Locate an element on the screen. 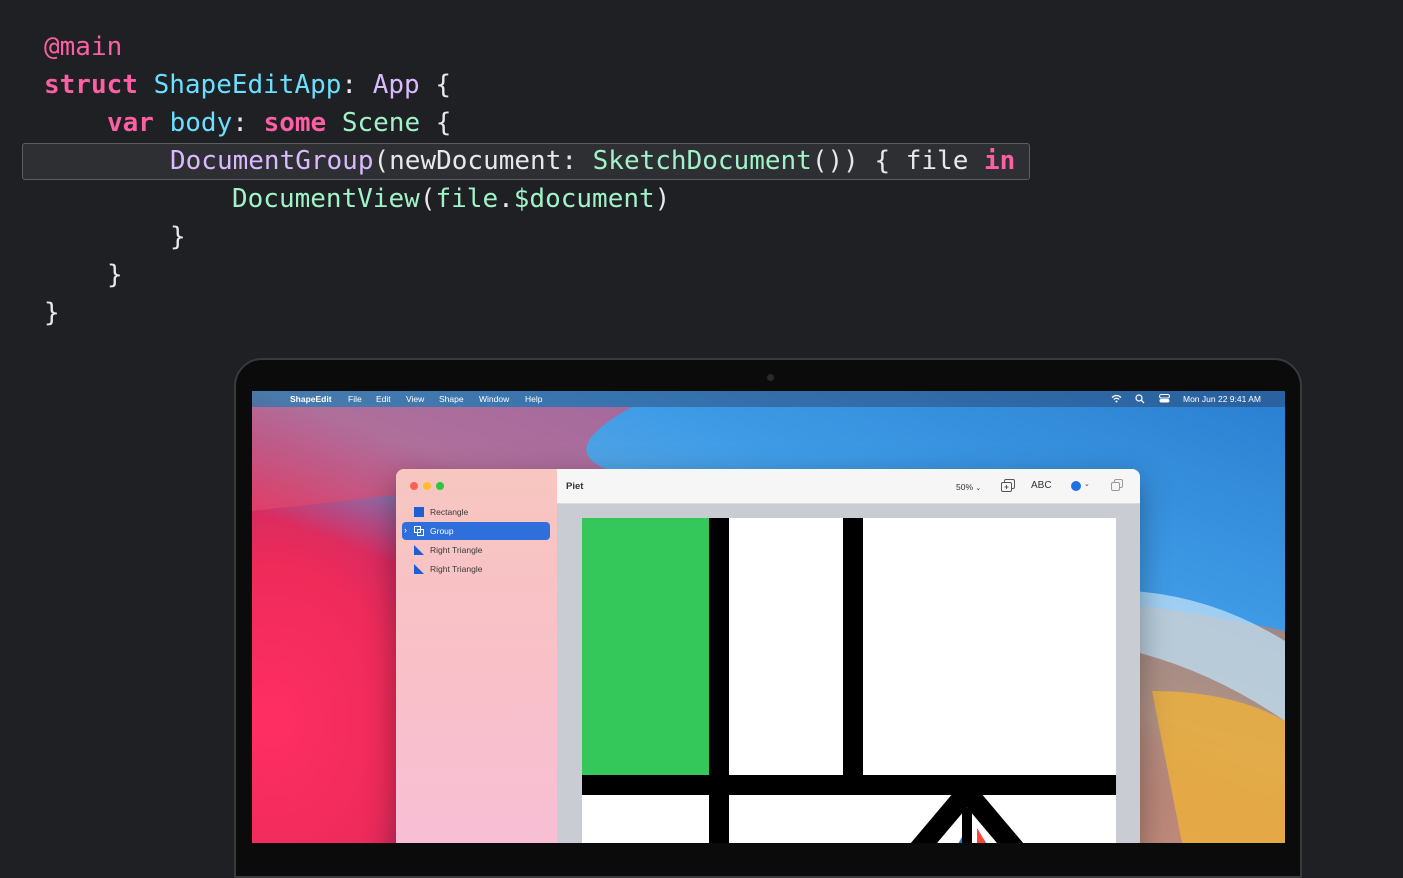 The width and height of the screenshot is (1403, 878). argument-label: newDocument is located at coordinates (475, 161).